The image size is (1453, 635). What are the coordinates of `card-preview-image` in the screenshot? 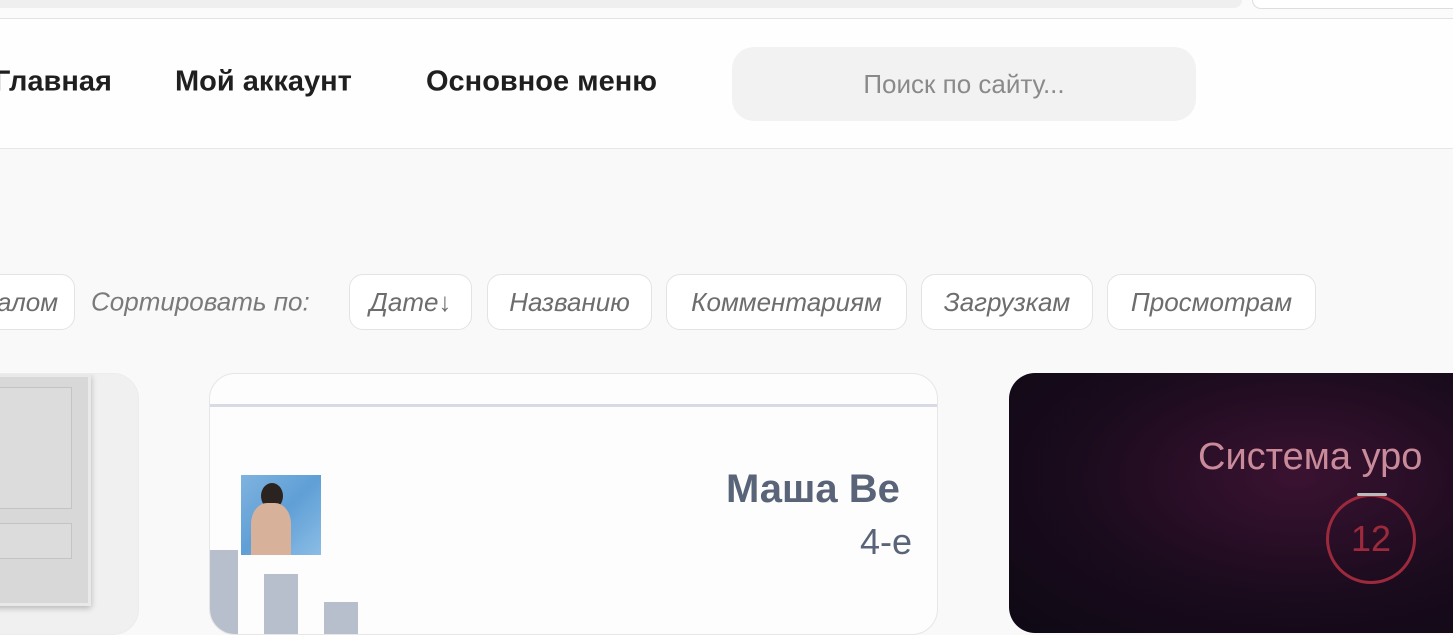 It's located at (45, 490).